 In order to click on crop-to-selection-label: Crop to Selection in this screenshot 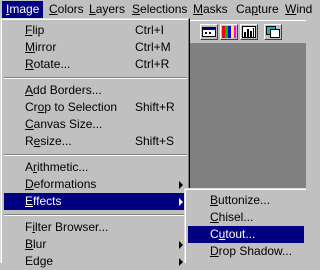, I will do `click(71, 107)`.